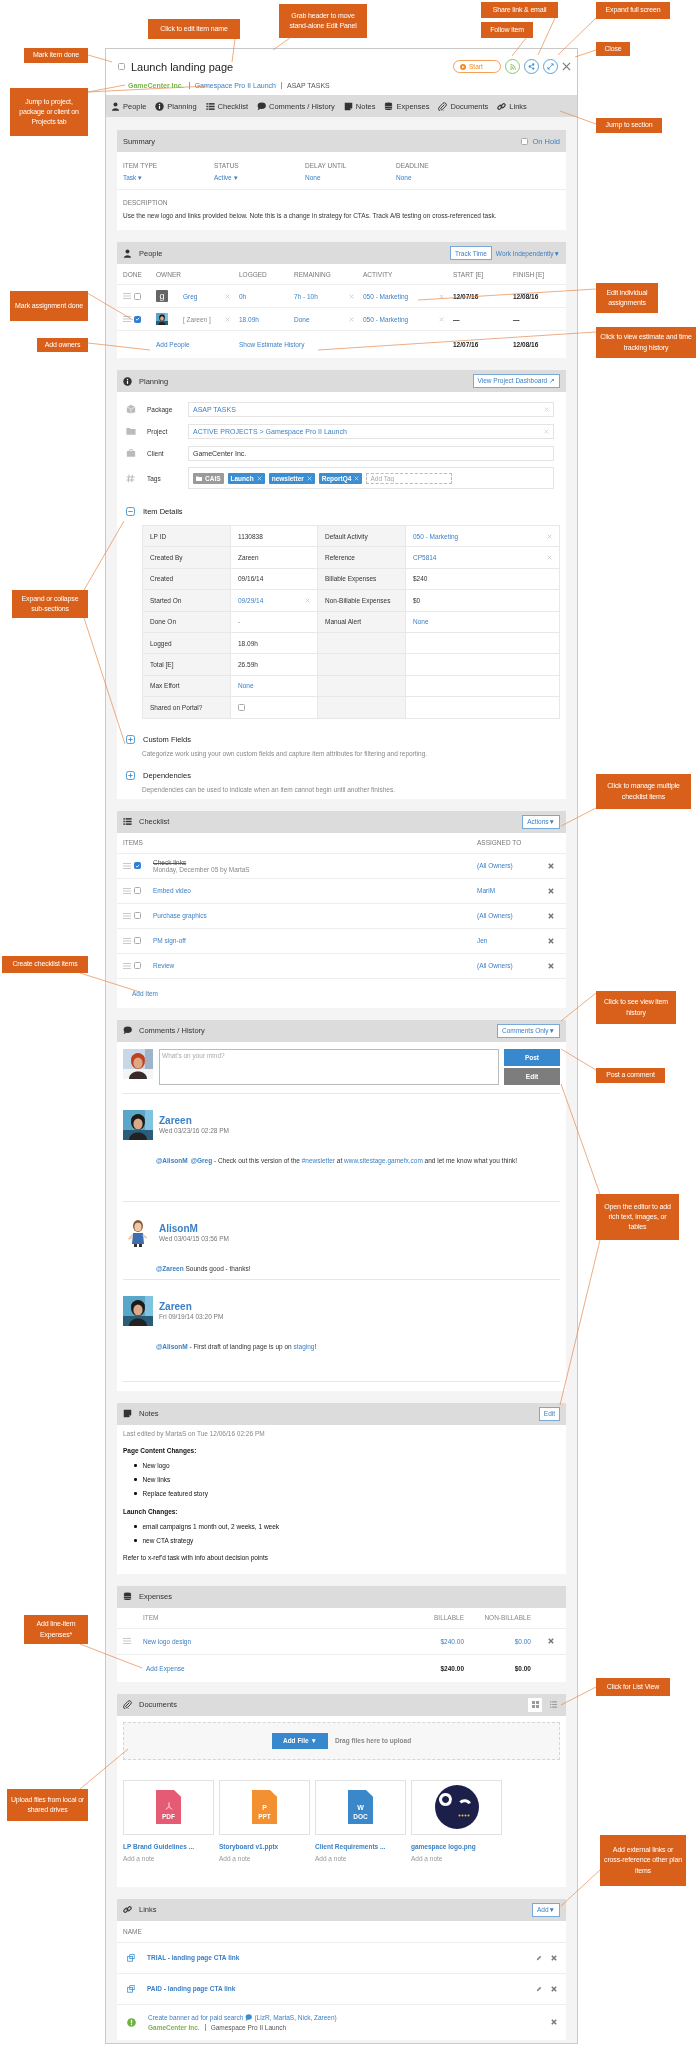  I want to click on grid-view-button, so click(535, 1704).